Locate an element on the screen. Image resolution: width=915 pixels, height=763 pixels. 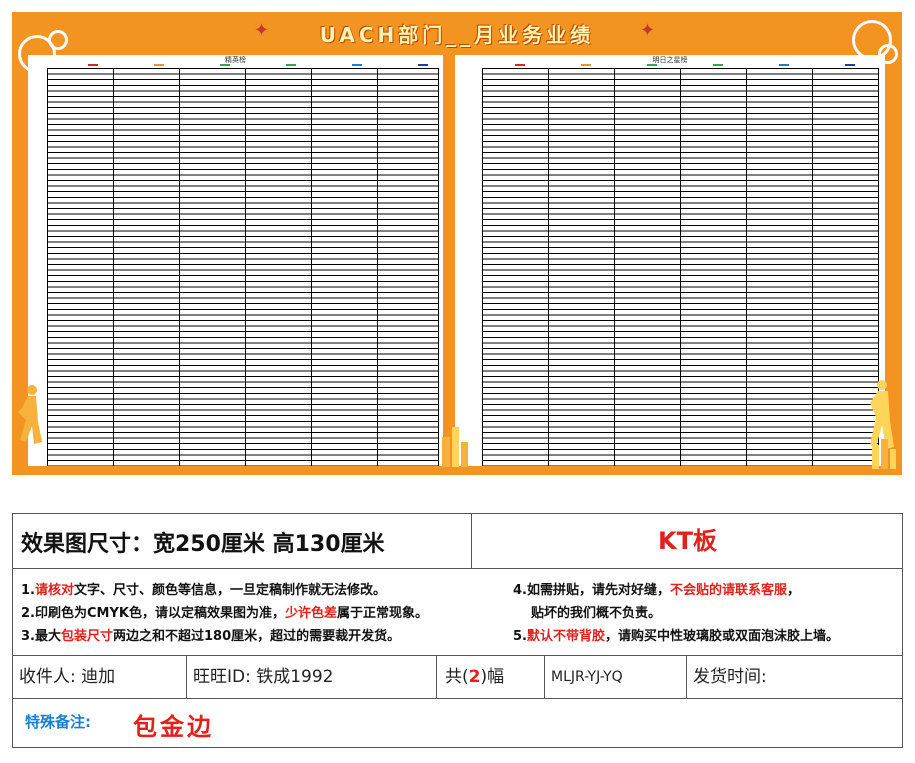
note-1-text: 文字、尺寸、颜色等信息，一旦定稿制作就无法修改。 is located at coordinates (230, 590).